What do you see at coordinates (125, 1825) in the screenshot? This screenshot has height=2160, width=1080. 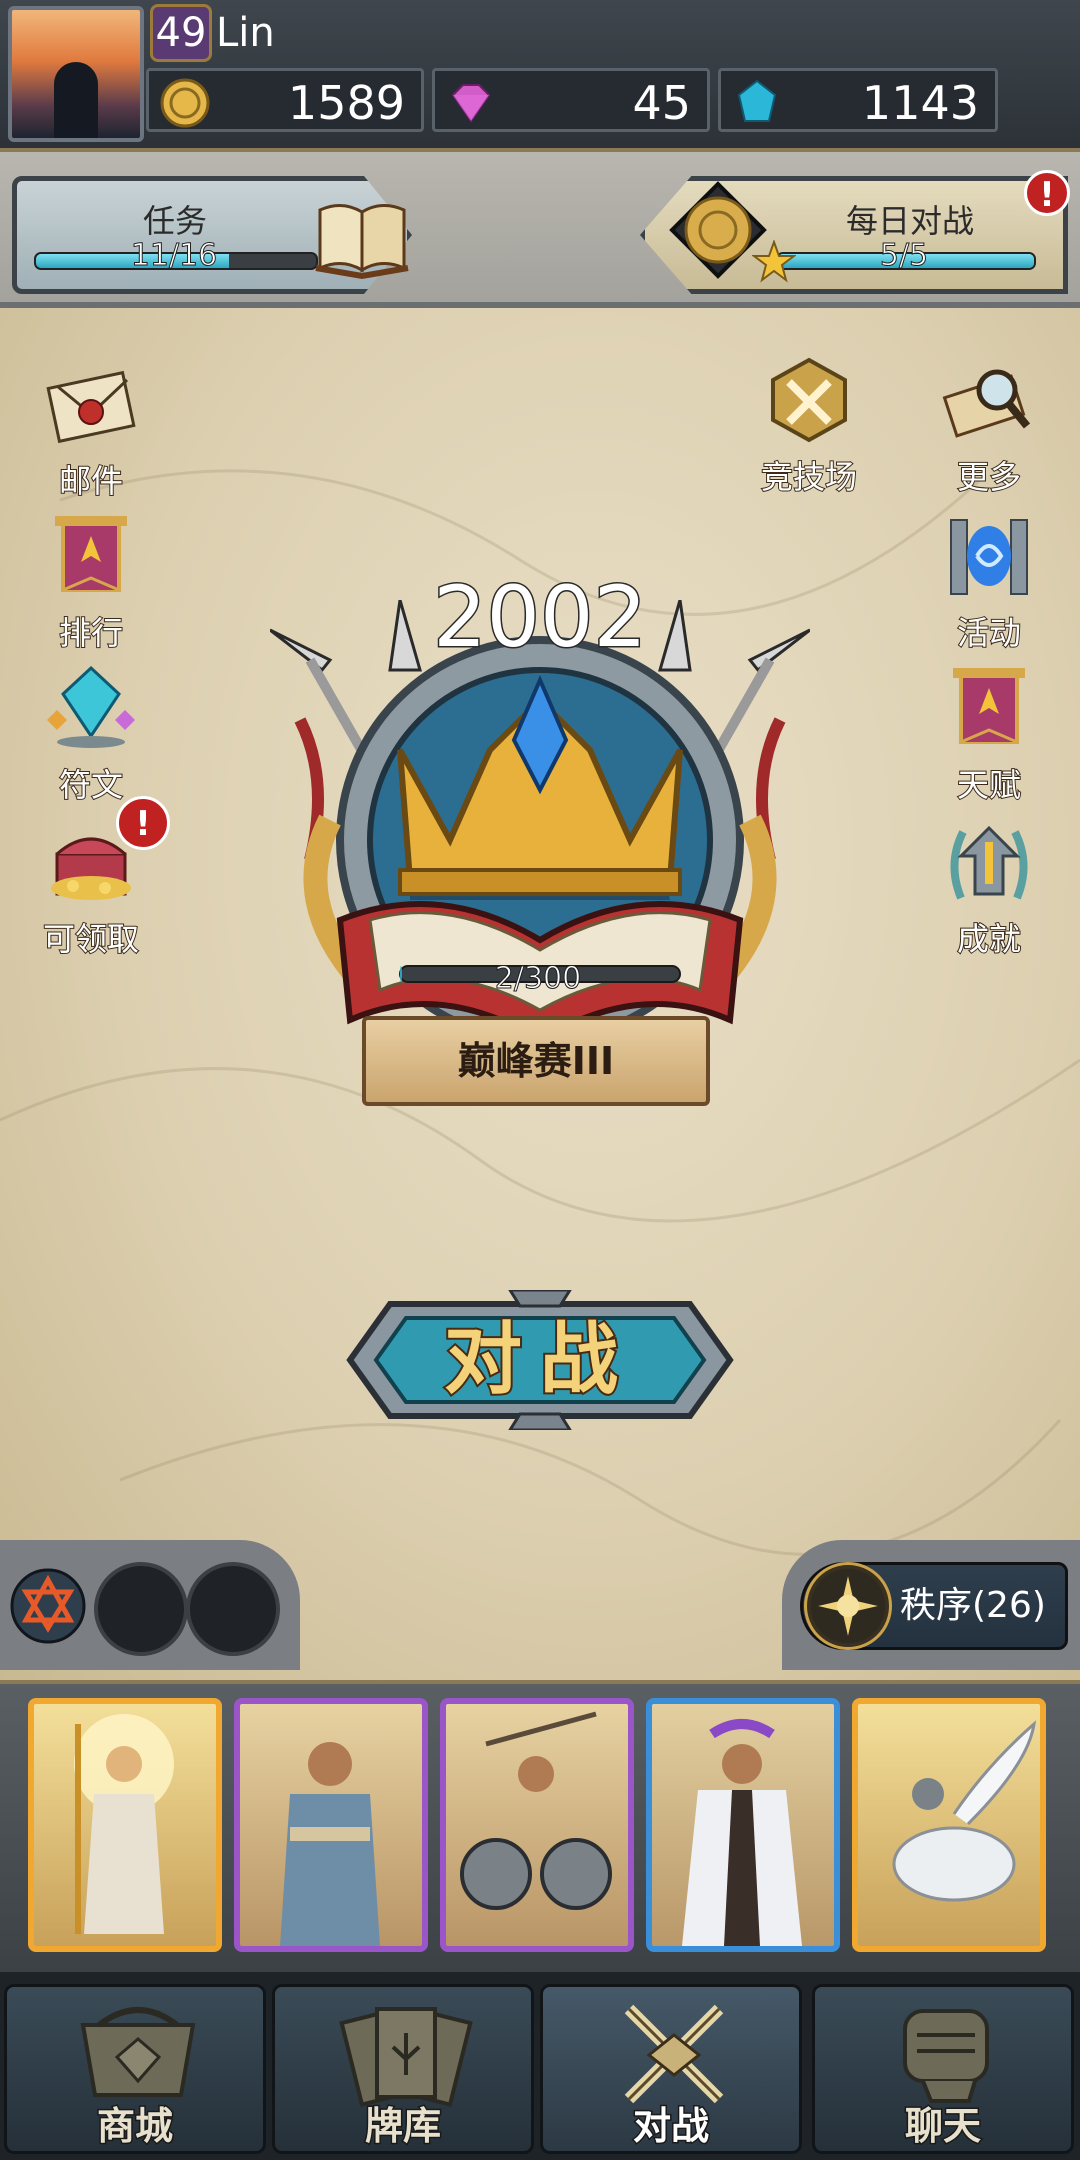 I see `sun-god-card` at bounding box center [125, 1825].